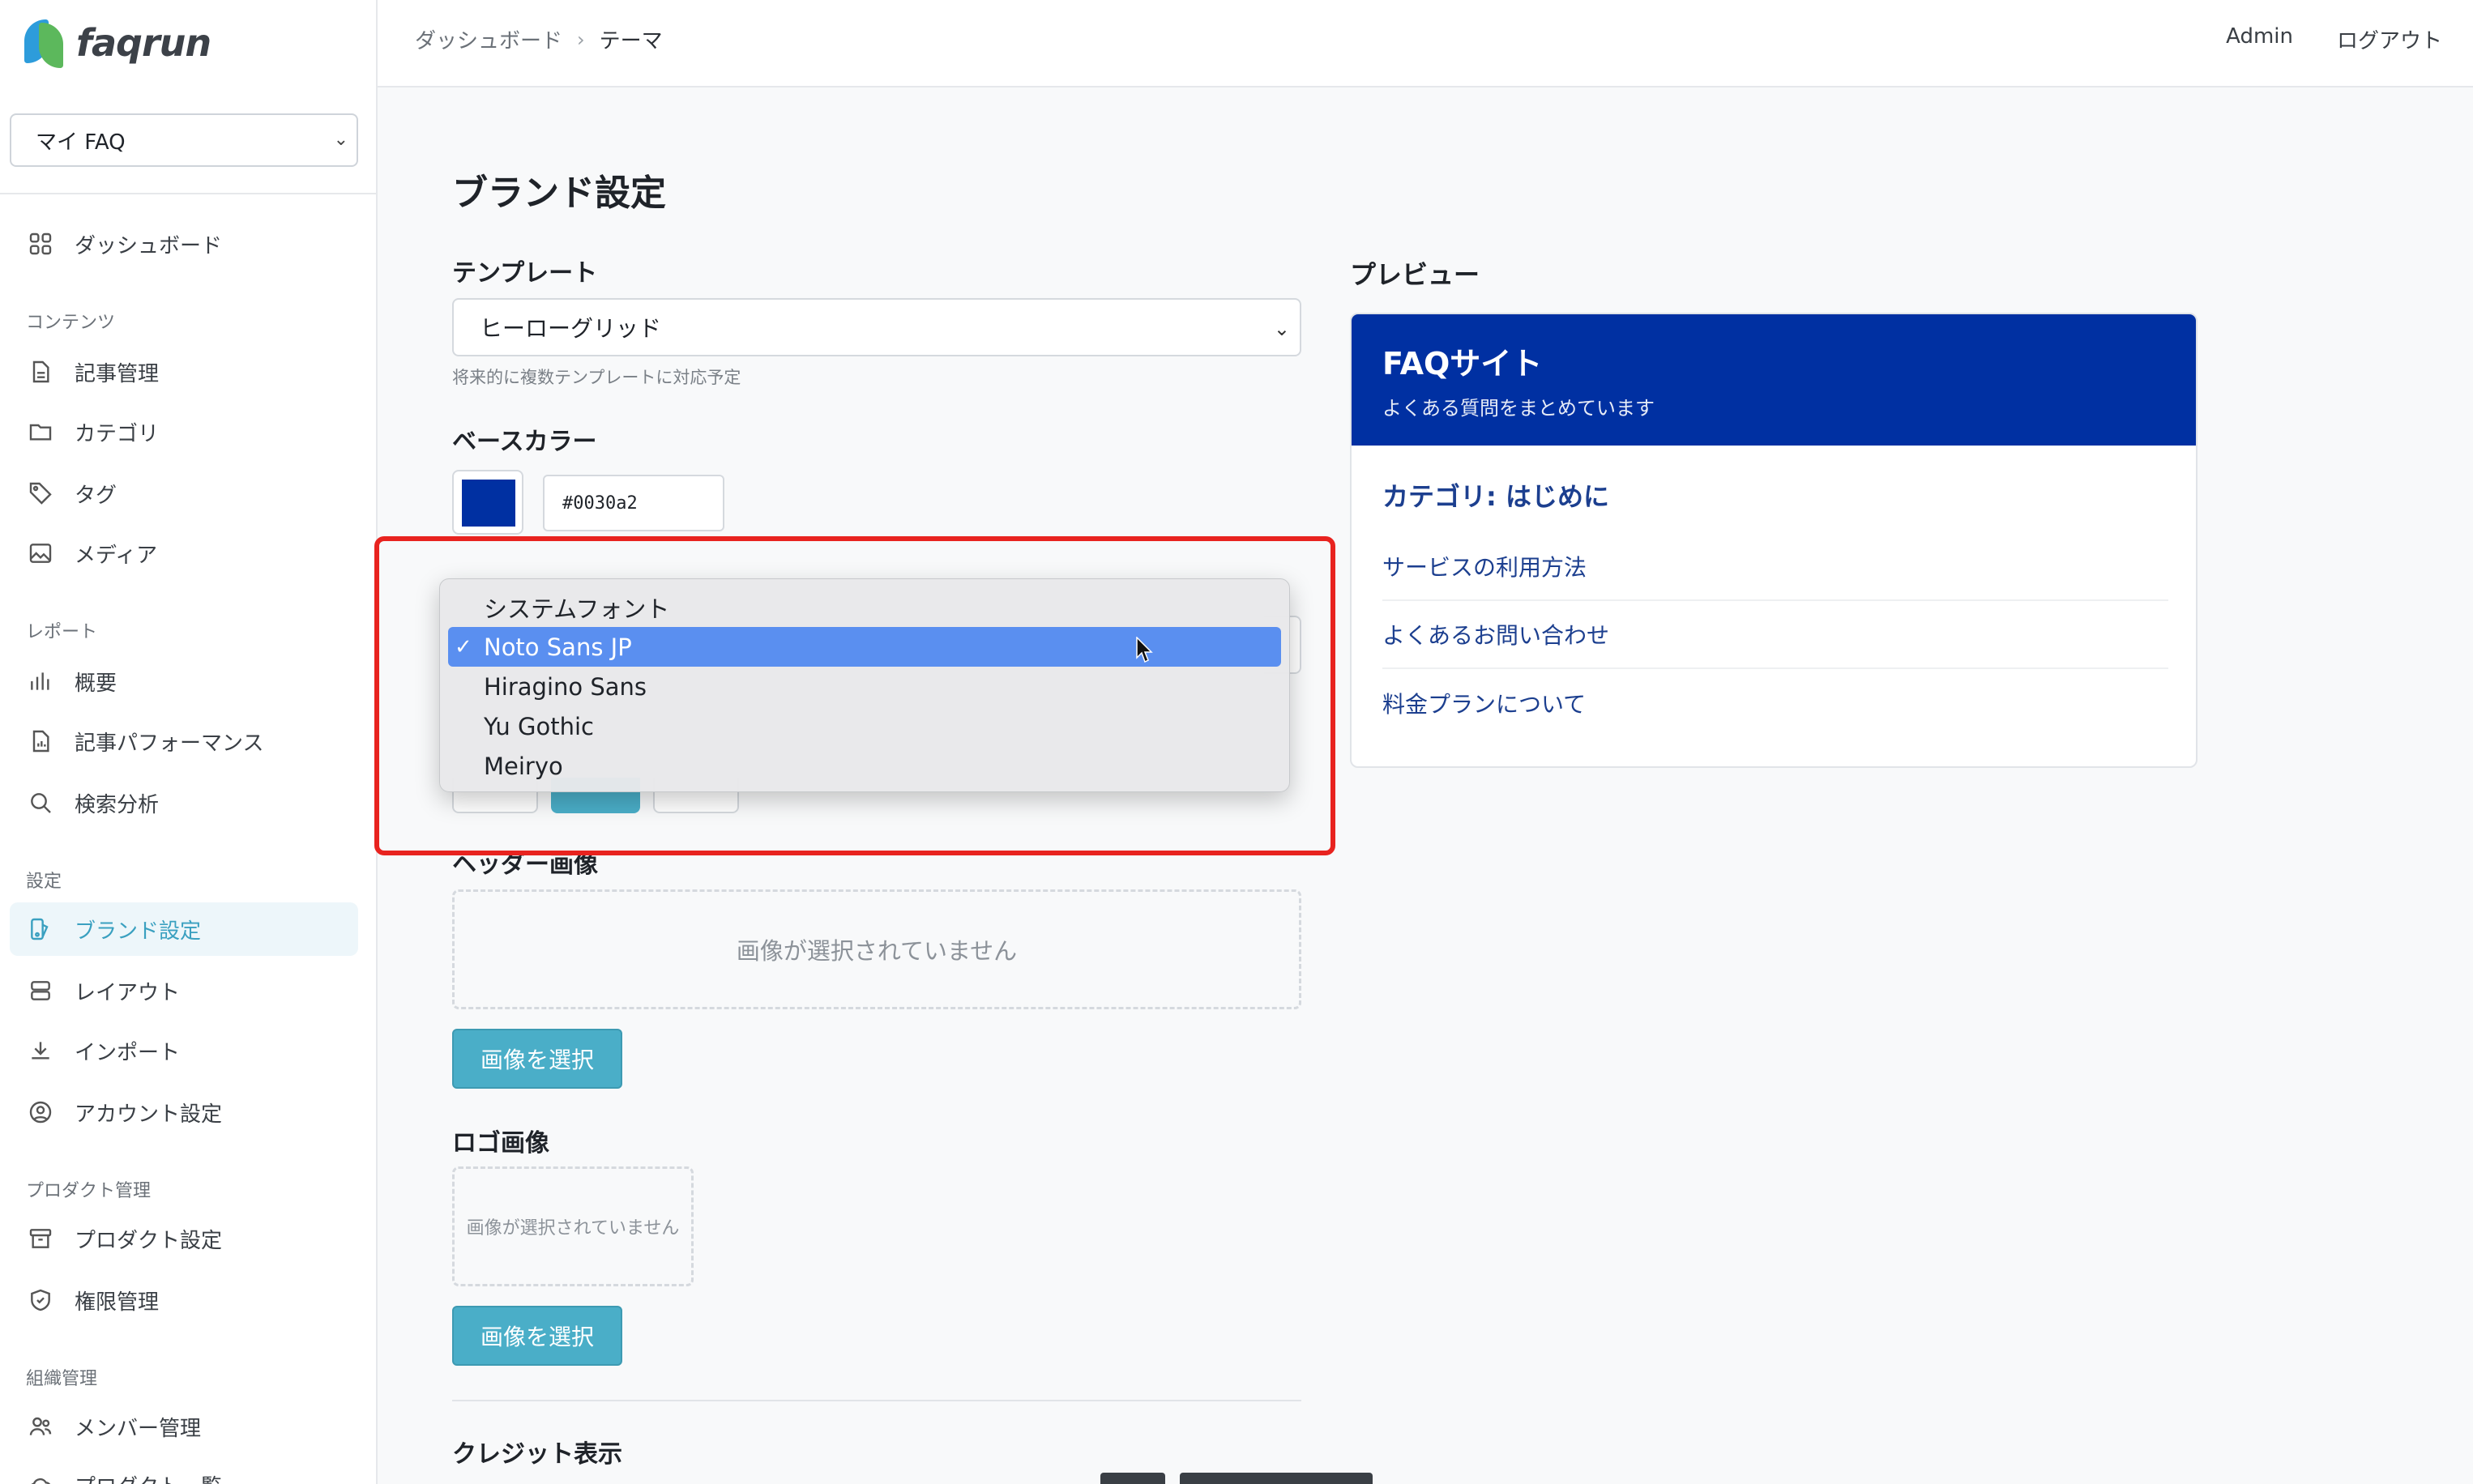 This screenshot has height=1484, width=2473. I want to click on sidebar-item-label: カテゴリ, so click(118, 433).